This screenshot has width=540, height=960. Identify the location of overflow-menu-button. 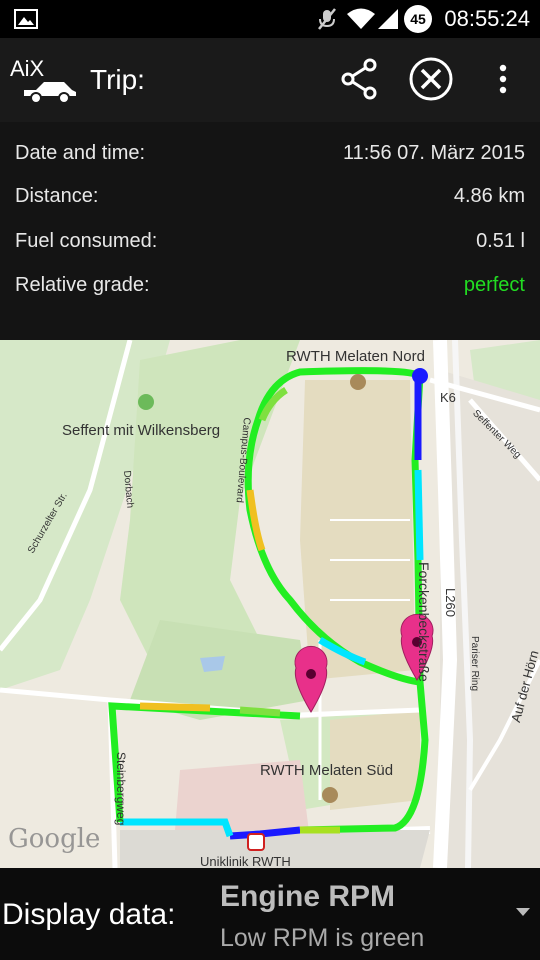
(503, 79).